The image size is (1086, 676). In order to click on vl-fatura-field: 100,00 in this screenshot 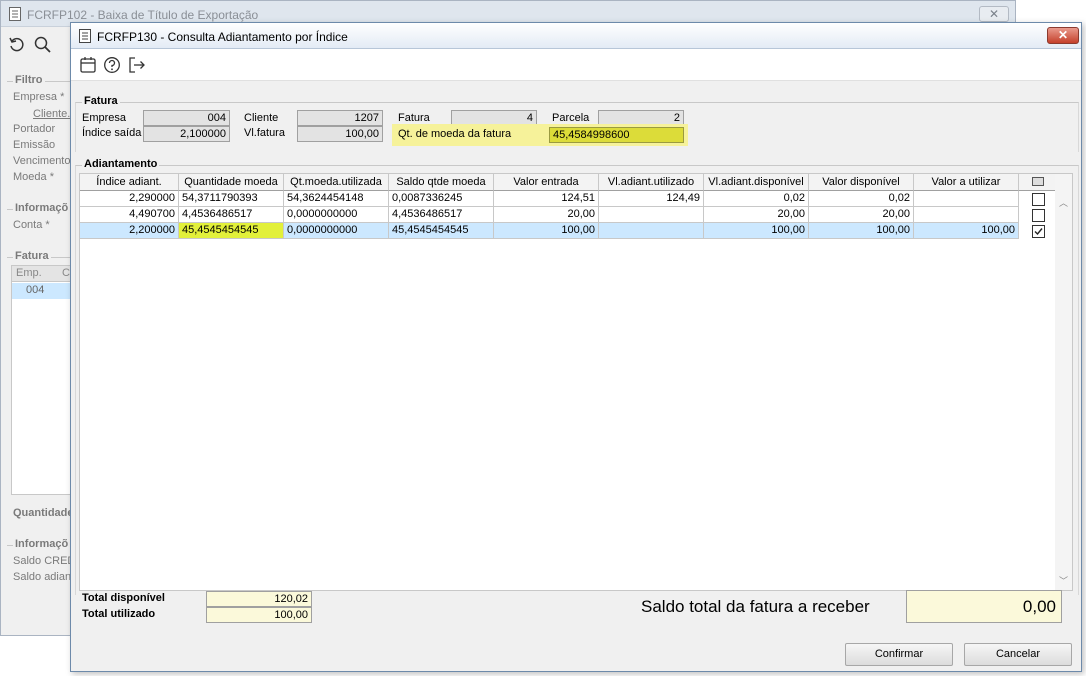, I will do `click(340, 134)`.